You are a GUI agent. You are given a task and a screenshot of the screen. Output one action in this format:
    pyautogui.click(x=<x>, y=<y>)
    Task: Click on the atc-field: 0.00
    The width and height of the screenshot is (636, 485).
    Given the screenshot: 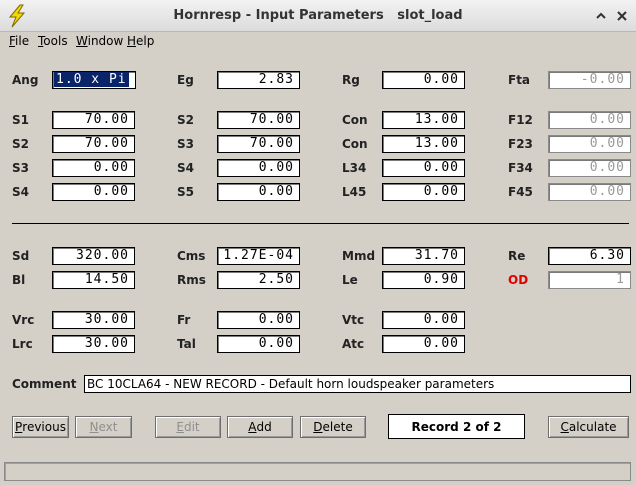 What is the action you would take?
    pyautogui.click(x=423, y=344)
    